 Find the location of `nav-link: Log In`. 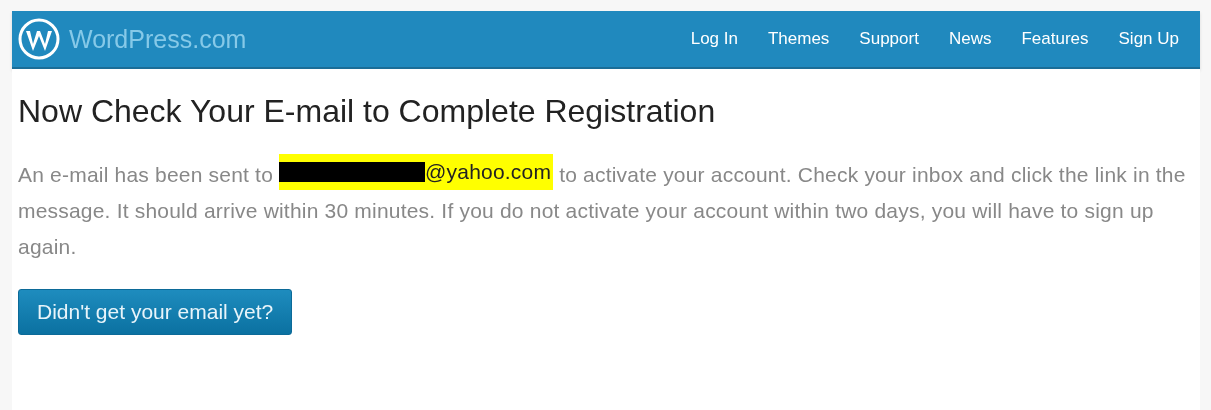

nav-link: Log In is located at coordinates (714, 39).